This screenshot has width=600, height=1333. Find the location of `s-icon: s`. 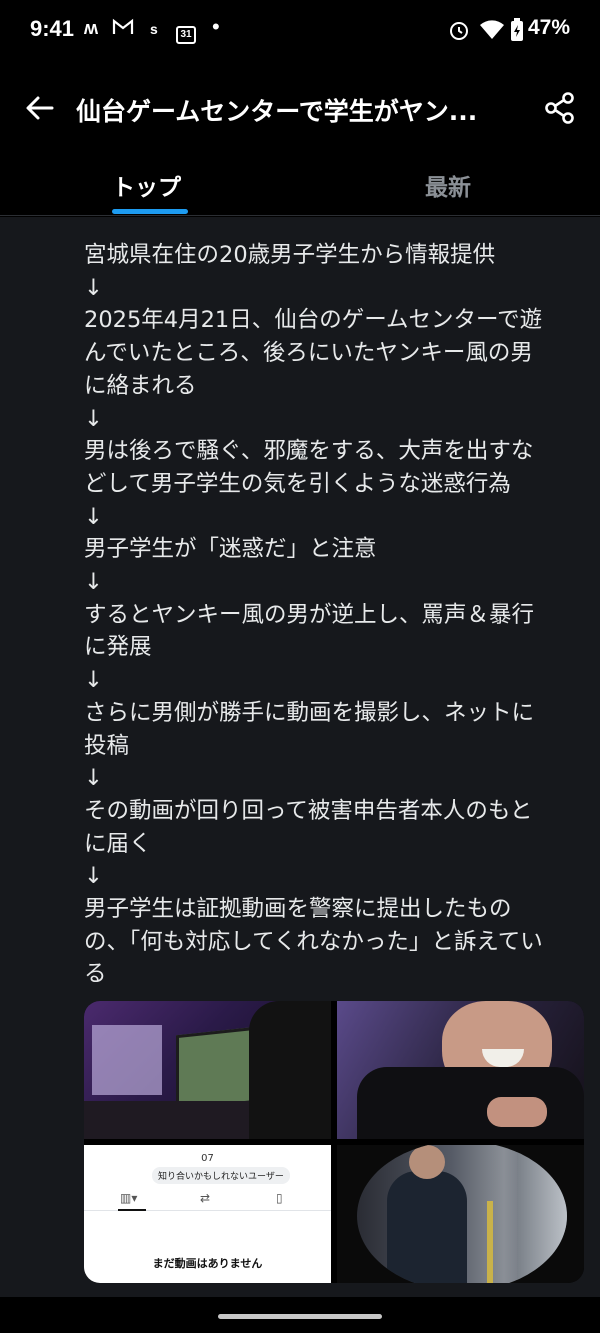

s-icon: s is located at coordinates (154, 29).